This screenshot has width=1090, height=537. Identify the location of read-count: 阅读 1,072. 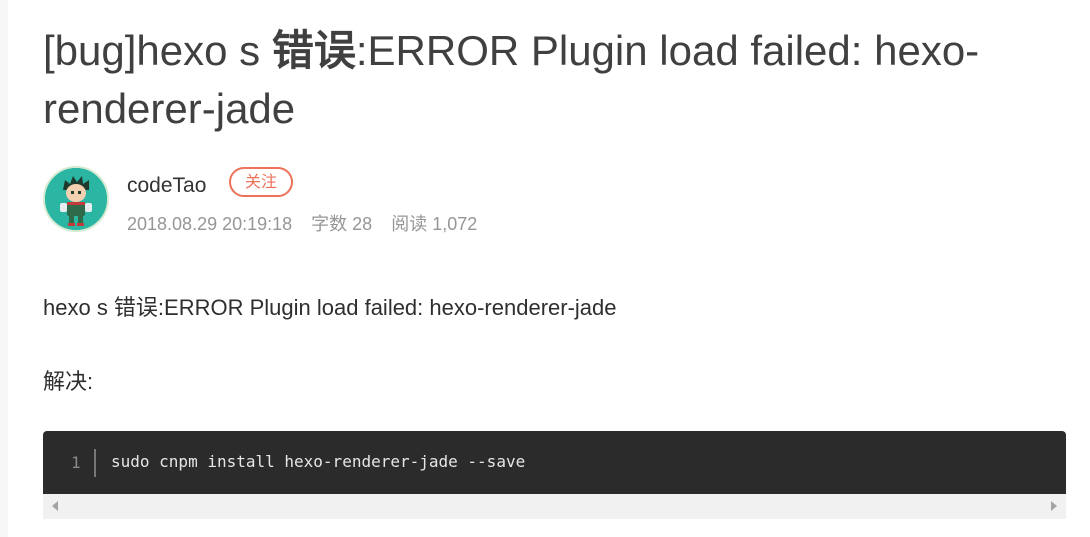
(434, 224).